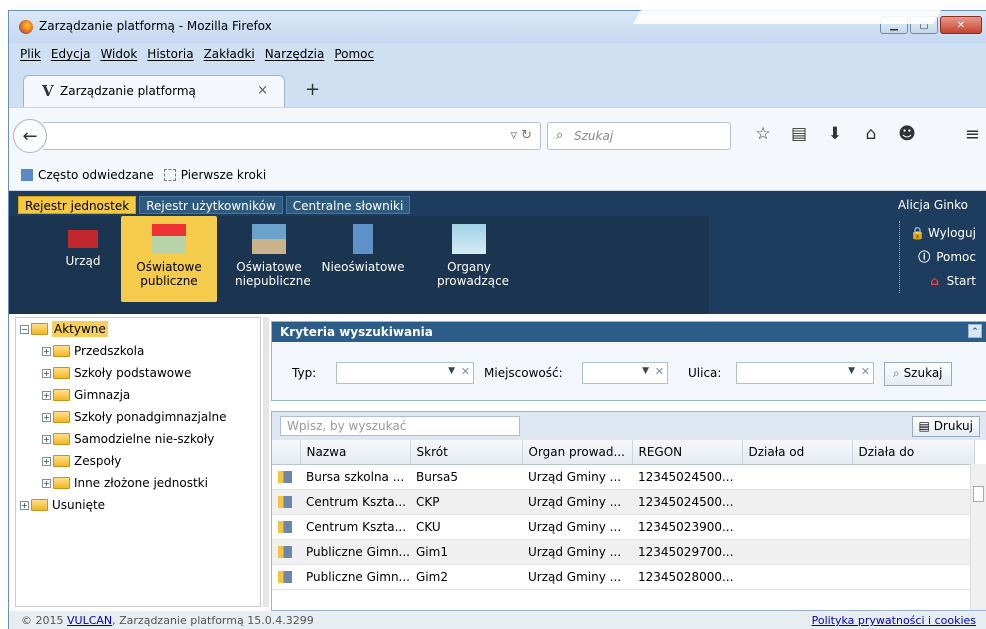  I want to click on city-select: ▼ ✕, so click(625, 373).